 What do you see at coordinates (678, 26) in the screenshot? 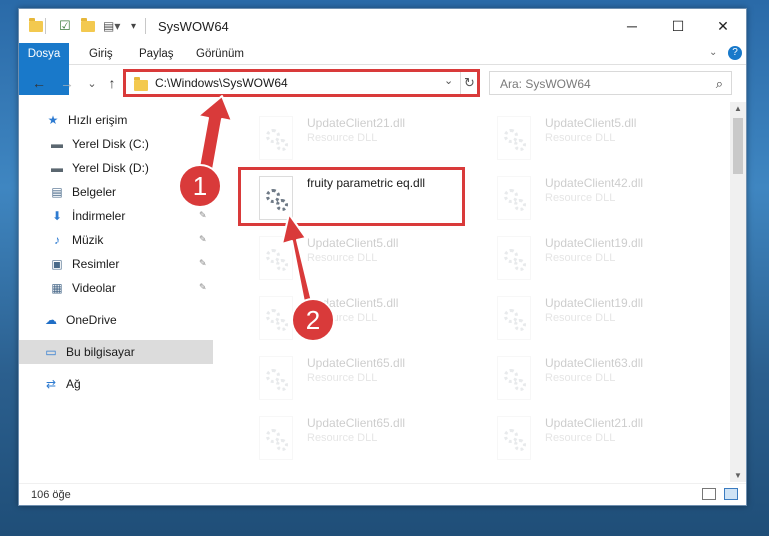
I see `maximize-button: ☐` at bounding box center [678, 26].